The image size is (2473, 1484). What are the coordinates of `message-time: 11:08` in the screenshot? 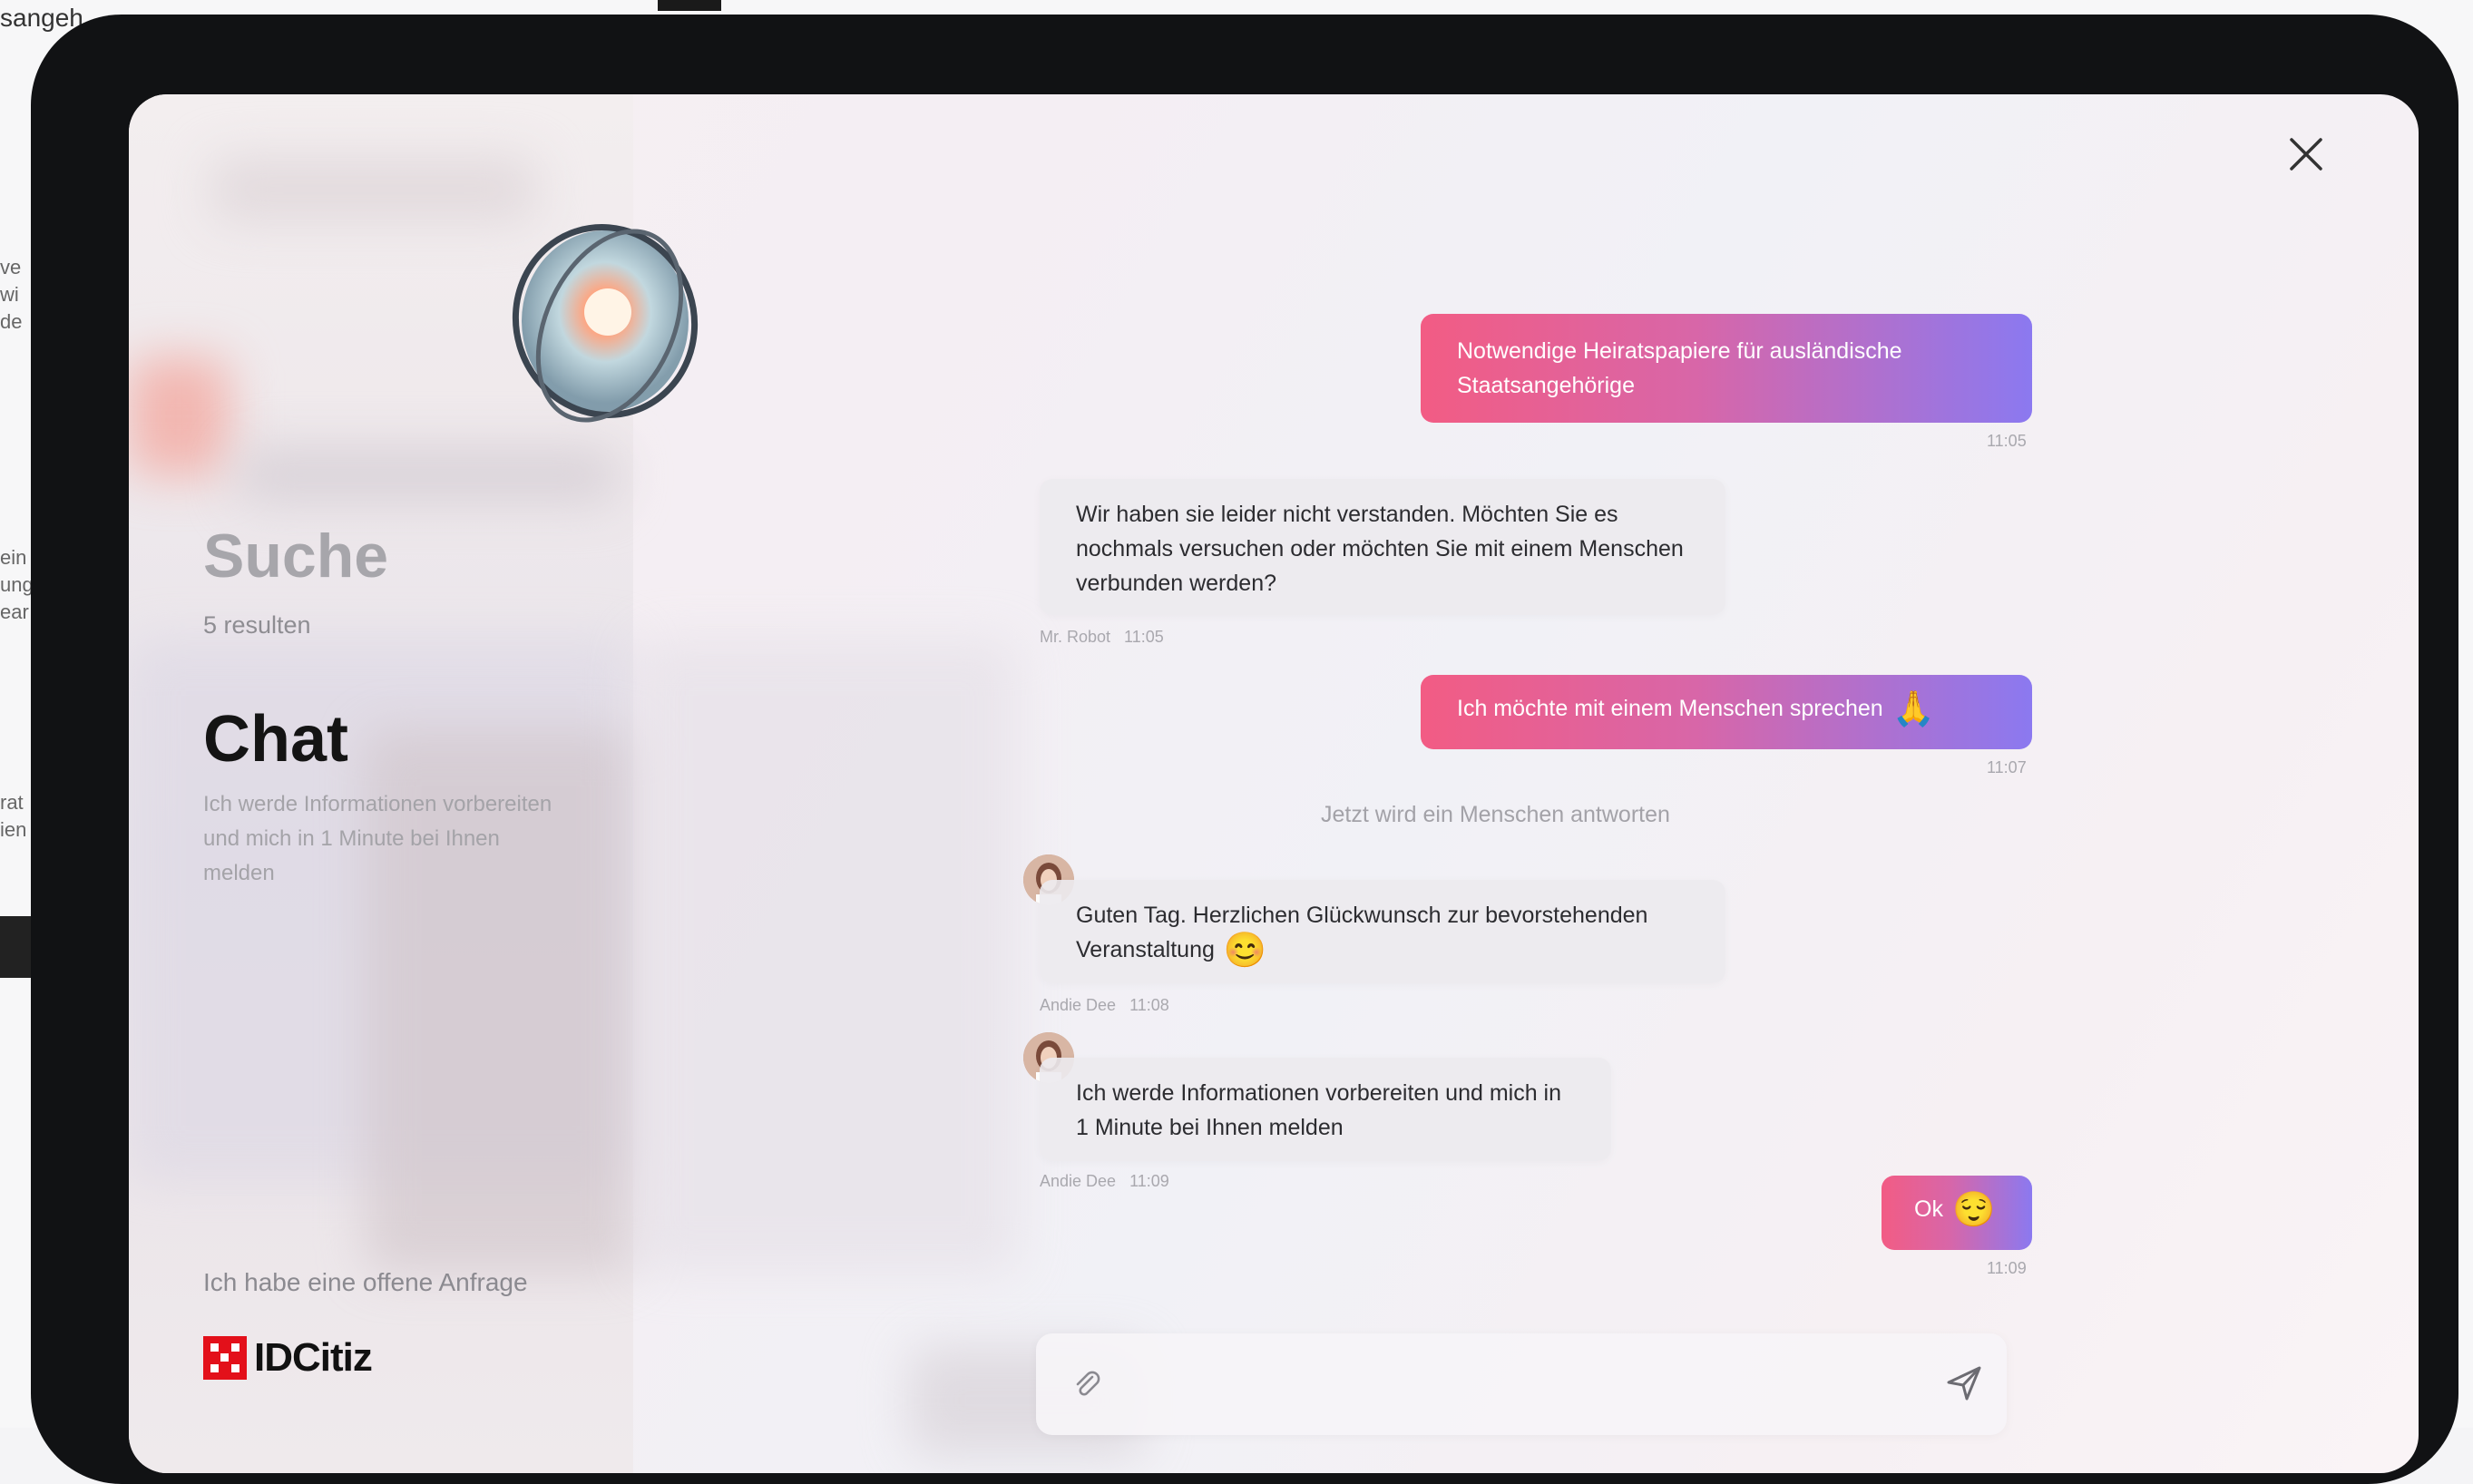 It's located at (1149, 1005).